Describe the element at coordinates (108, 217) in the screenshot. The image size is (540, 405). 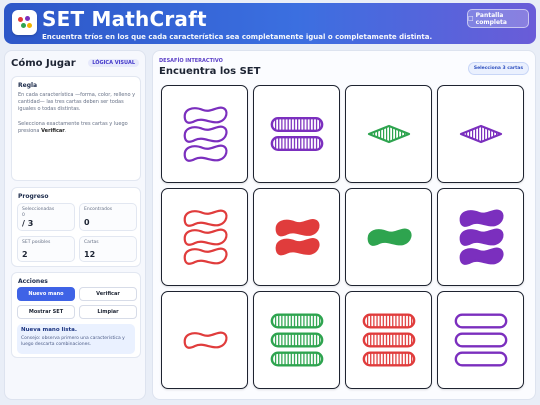
I see `stat-found: Encontrados 0` at that location.